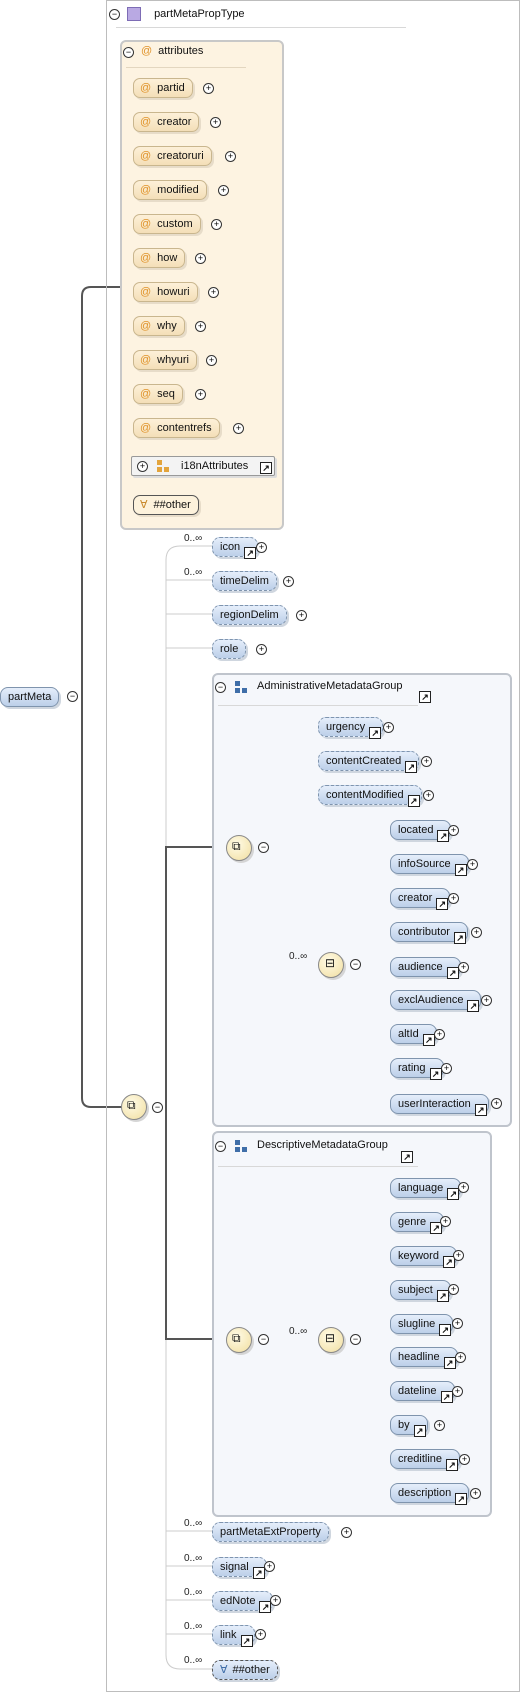 The width and height of the screenshot is (520, 1692). What do you see at coordinates (159, 258) in the screenshot?
I see `attribute-how: @ how` at bounding box center [159, 258].